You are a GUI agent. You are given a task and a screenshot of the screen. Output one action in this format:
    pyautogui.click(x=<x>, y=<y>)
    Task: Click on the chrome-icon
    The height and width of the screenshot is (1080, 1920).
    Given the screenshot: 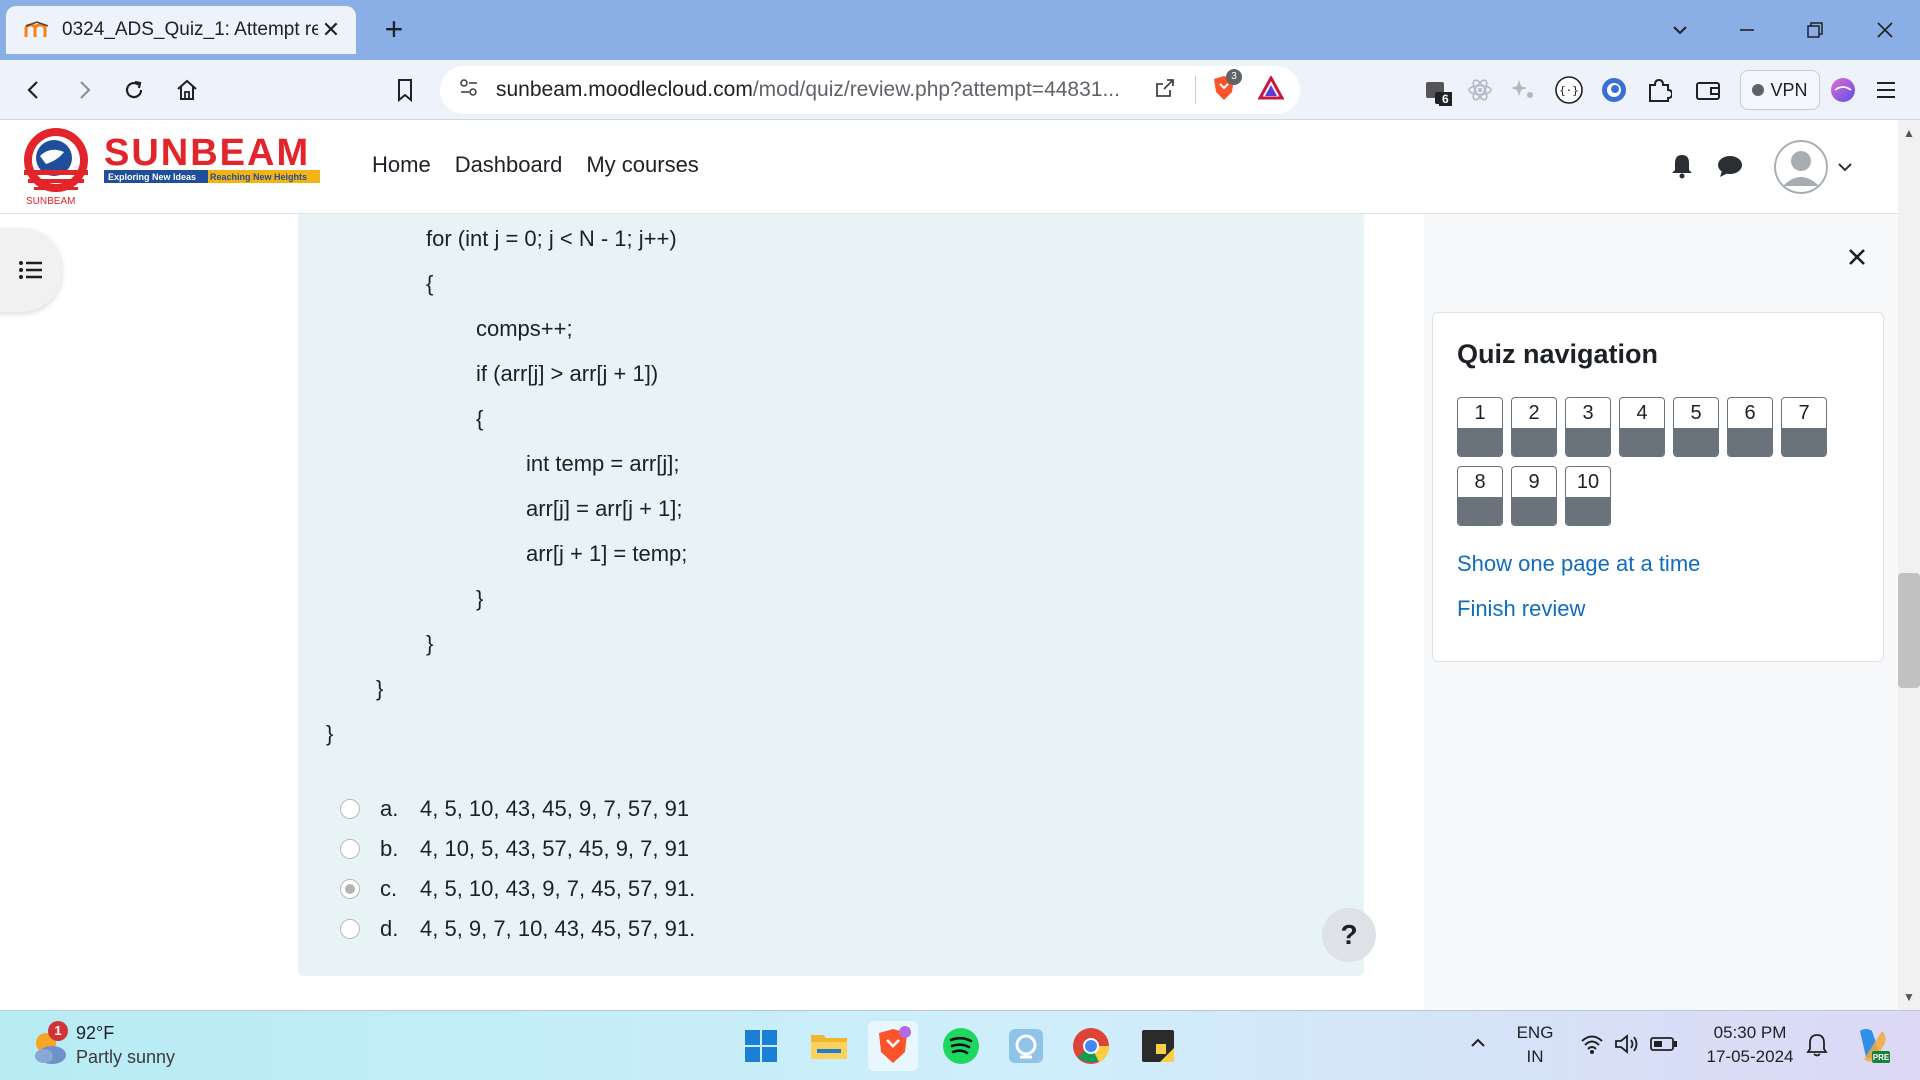 What is the action you would take?
    pyautogui.click(x=1091, y=1046)
    